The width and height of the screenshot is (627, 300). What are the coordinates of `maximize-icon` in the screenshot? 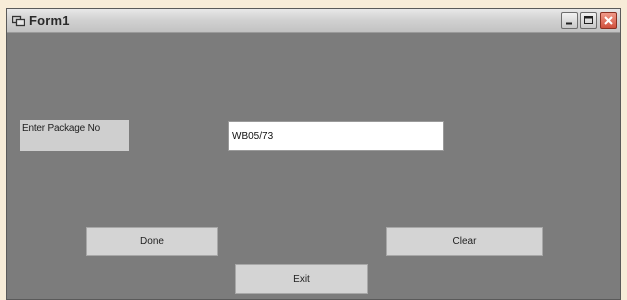 It's located at (588, 20).